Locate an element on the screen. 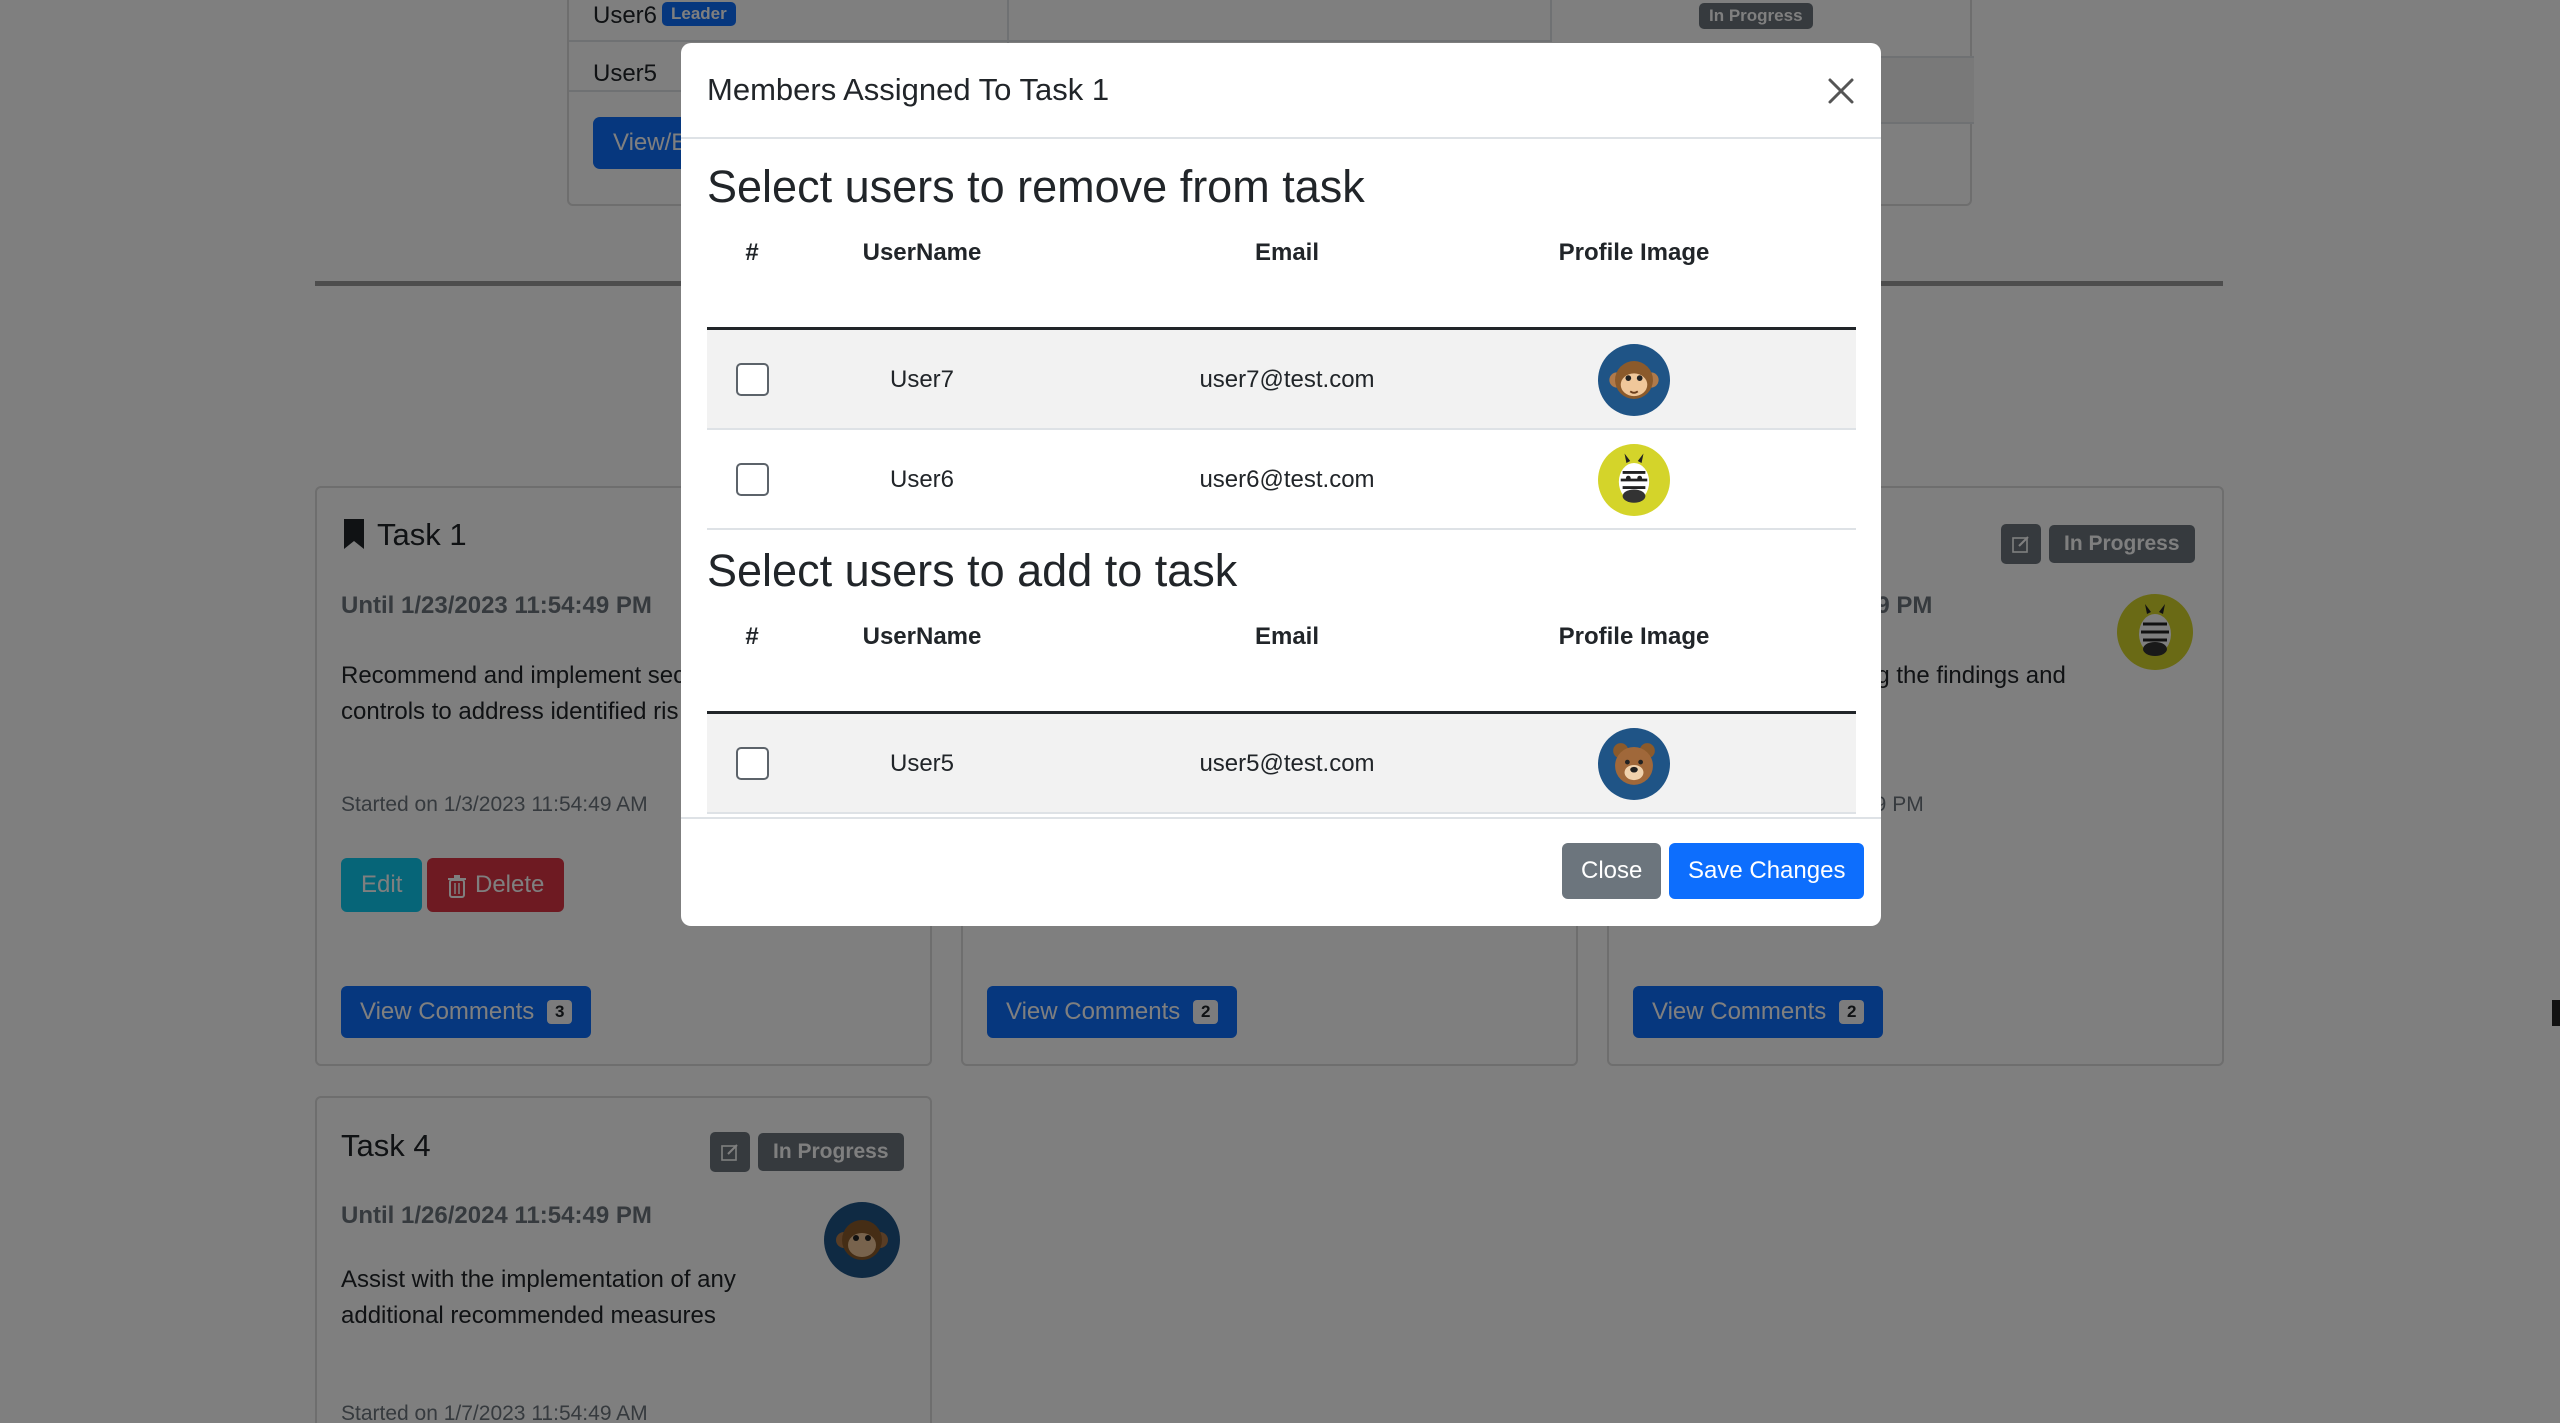 This screenshot has width=2560, height=1423. close-icon is located at coordinates (1841, 91).